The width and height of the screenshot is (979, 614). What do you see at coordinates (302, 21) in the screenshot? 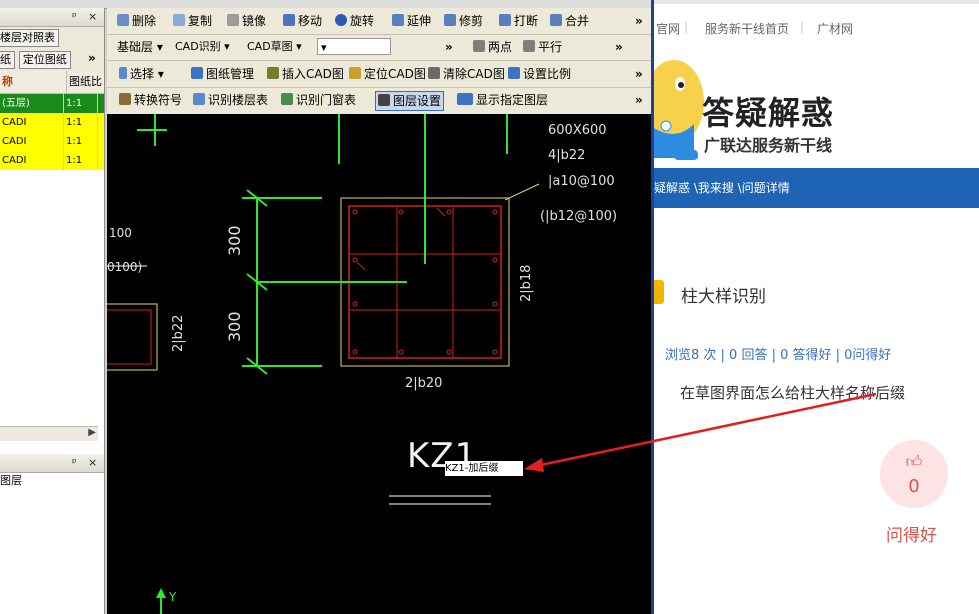
I see `move-button: 移动` at bounding box center [302, 21].